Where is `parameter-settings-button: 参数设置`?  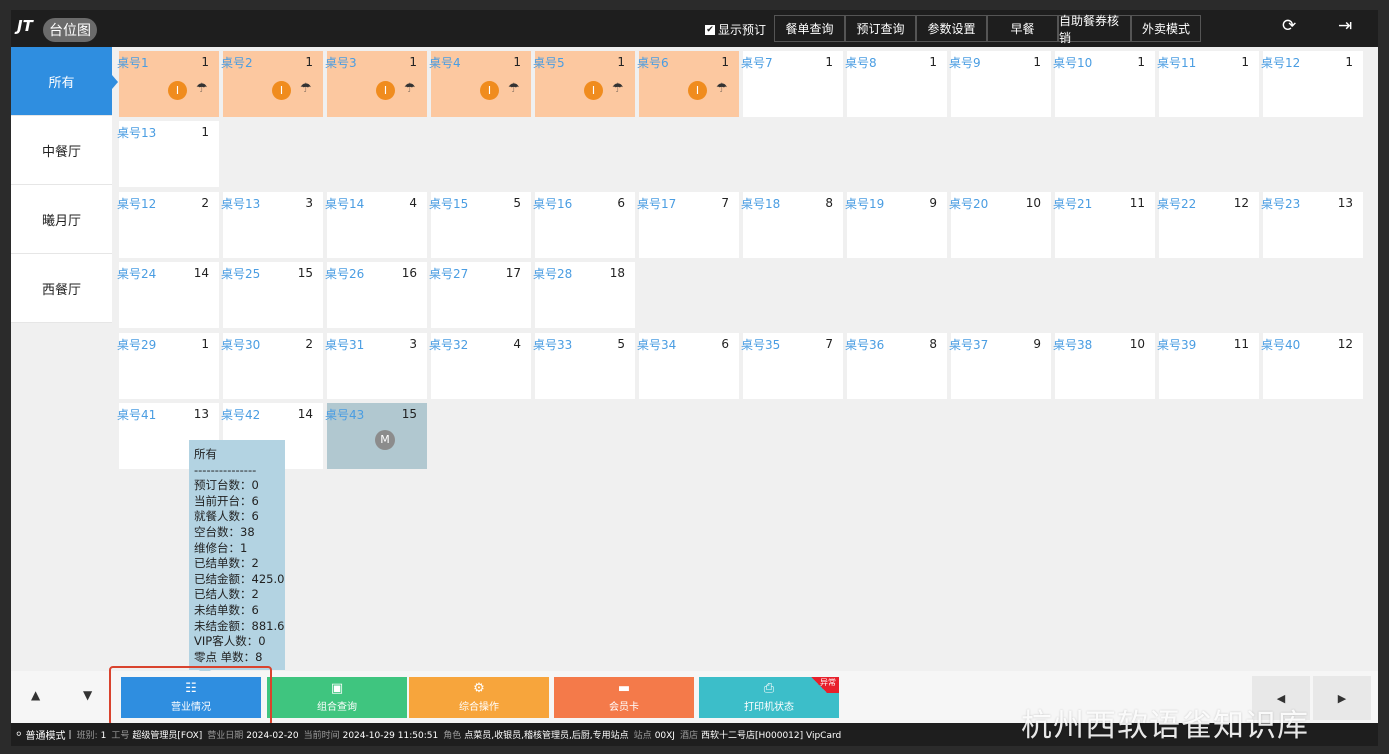
parameter-settings-button: 参数设置 is located at coordinates (951, 28).